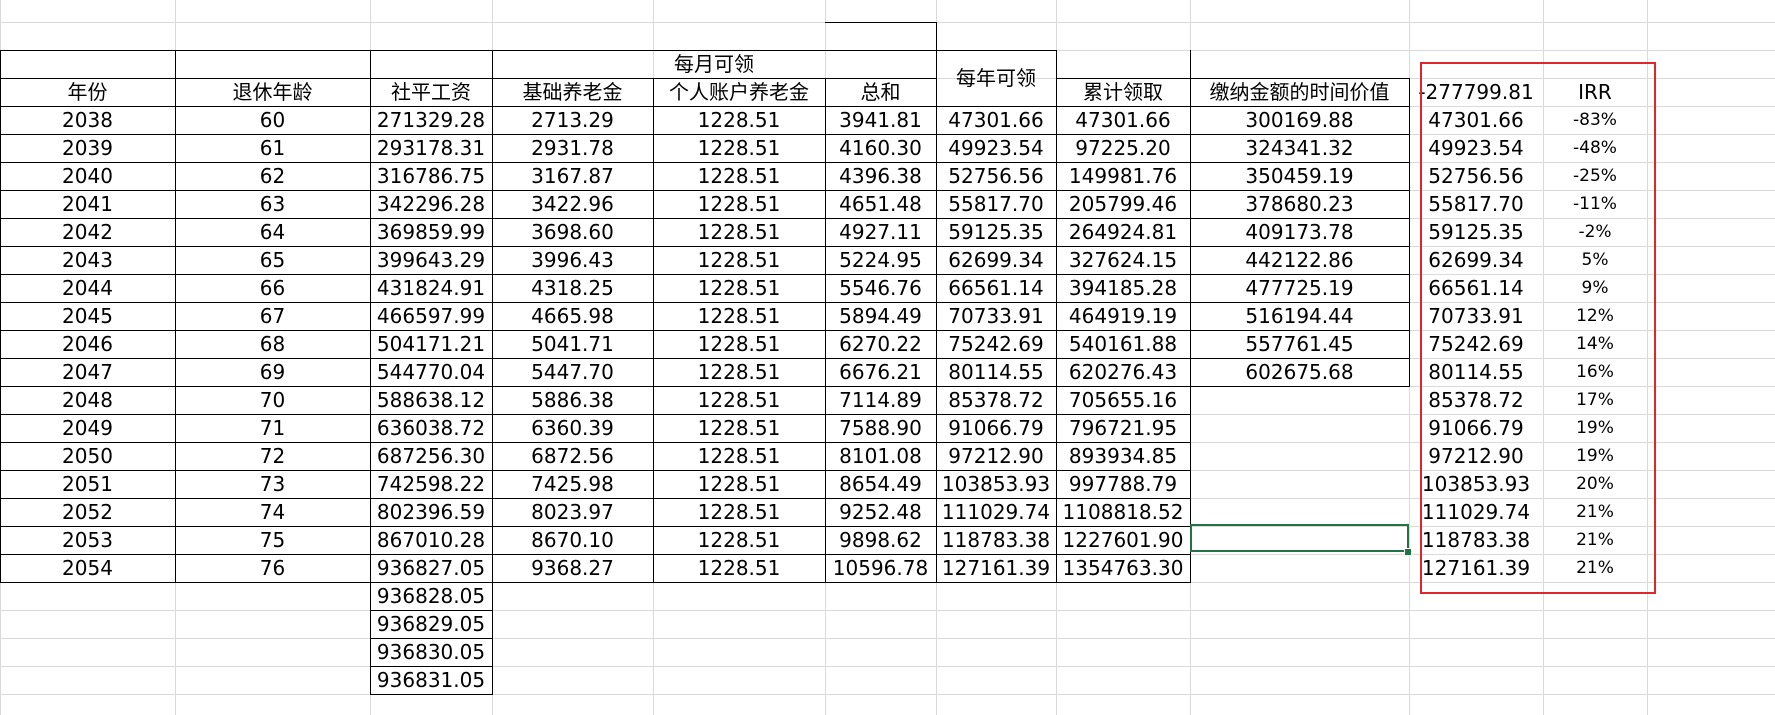 The image size is (1775, 715). I want to click on cell-year: 2047, so click(87, 372).